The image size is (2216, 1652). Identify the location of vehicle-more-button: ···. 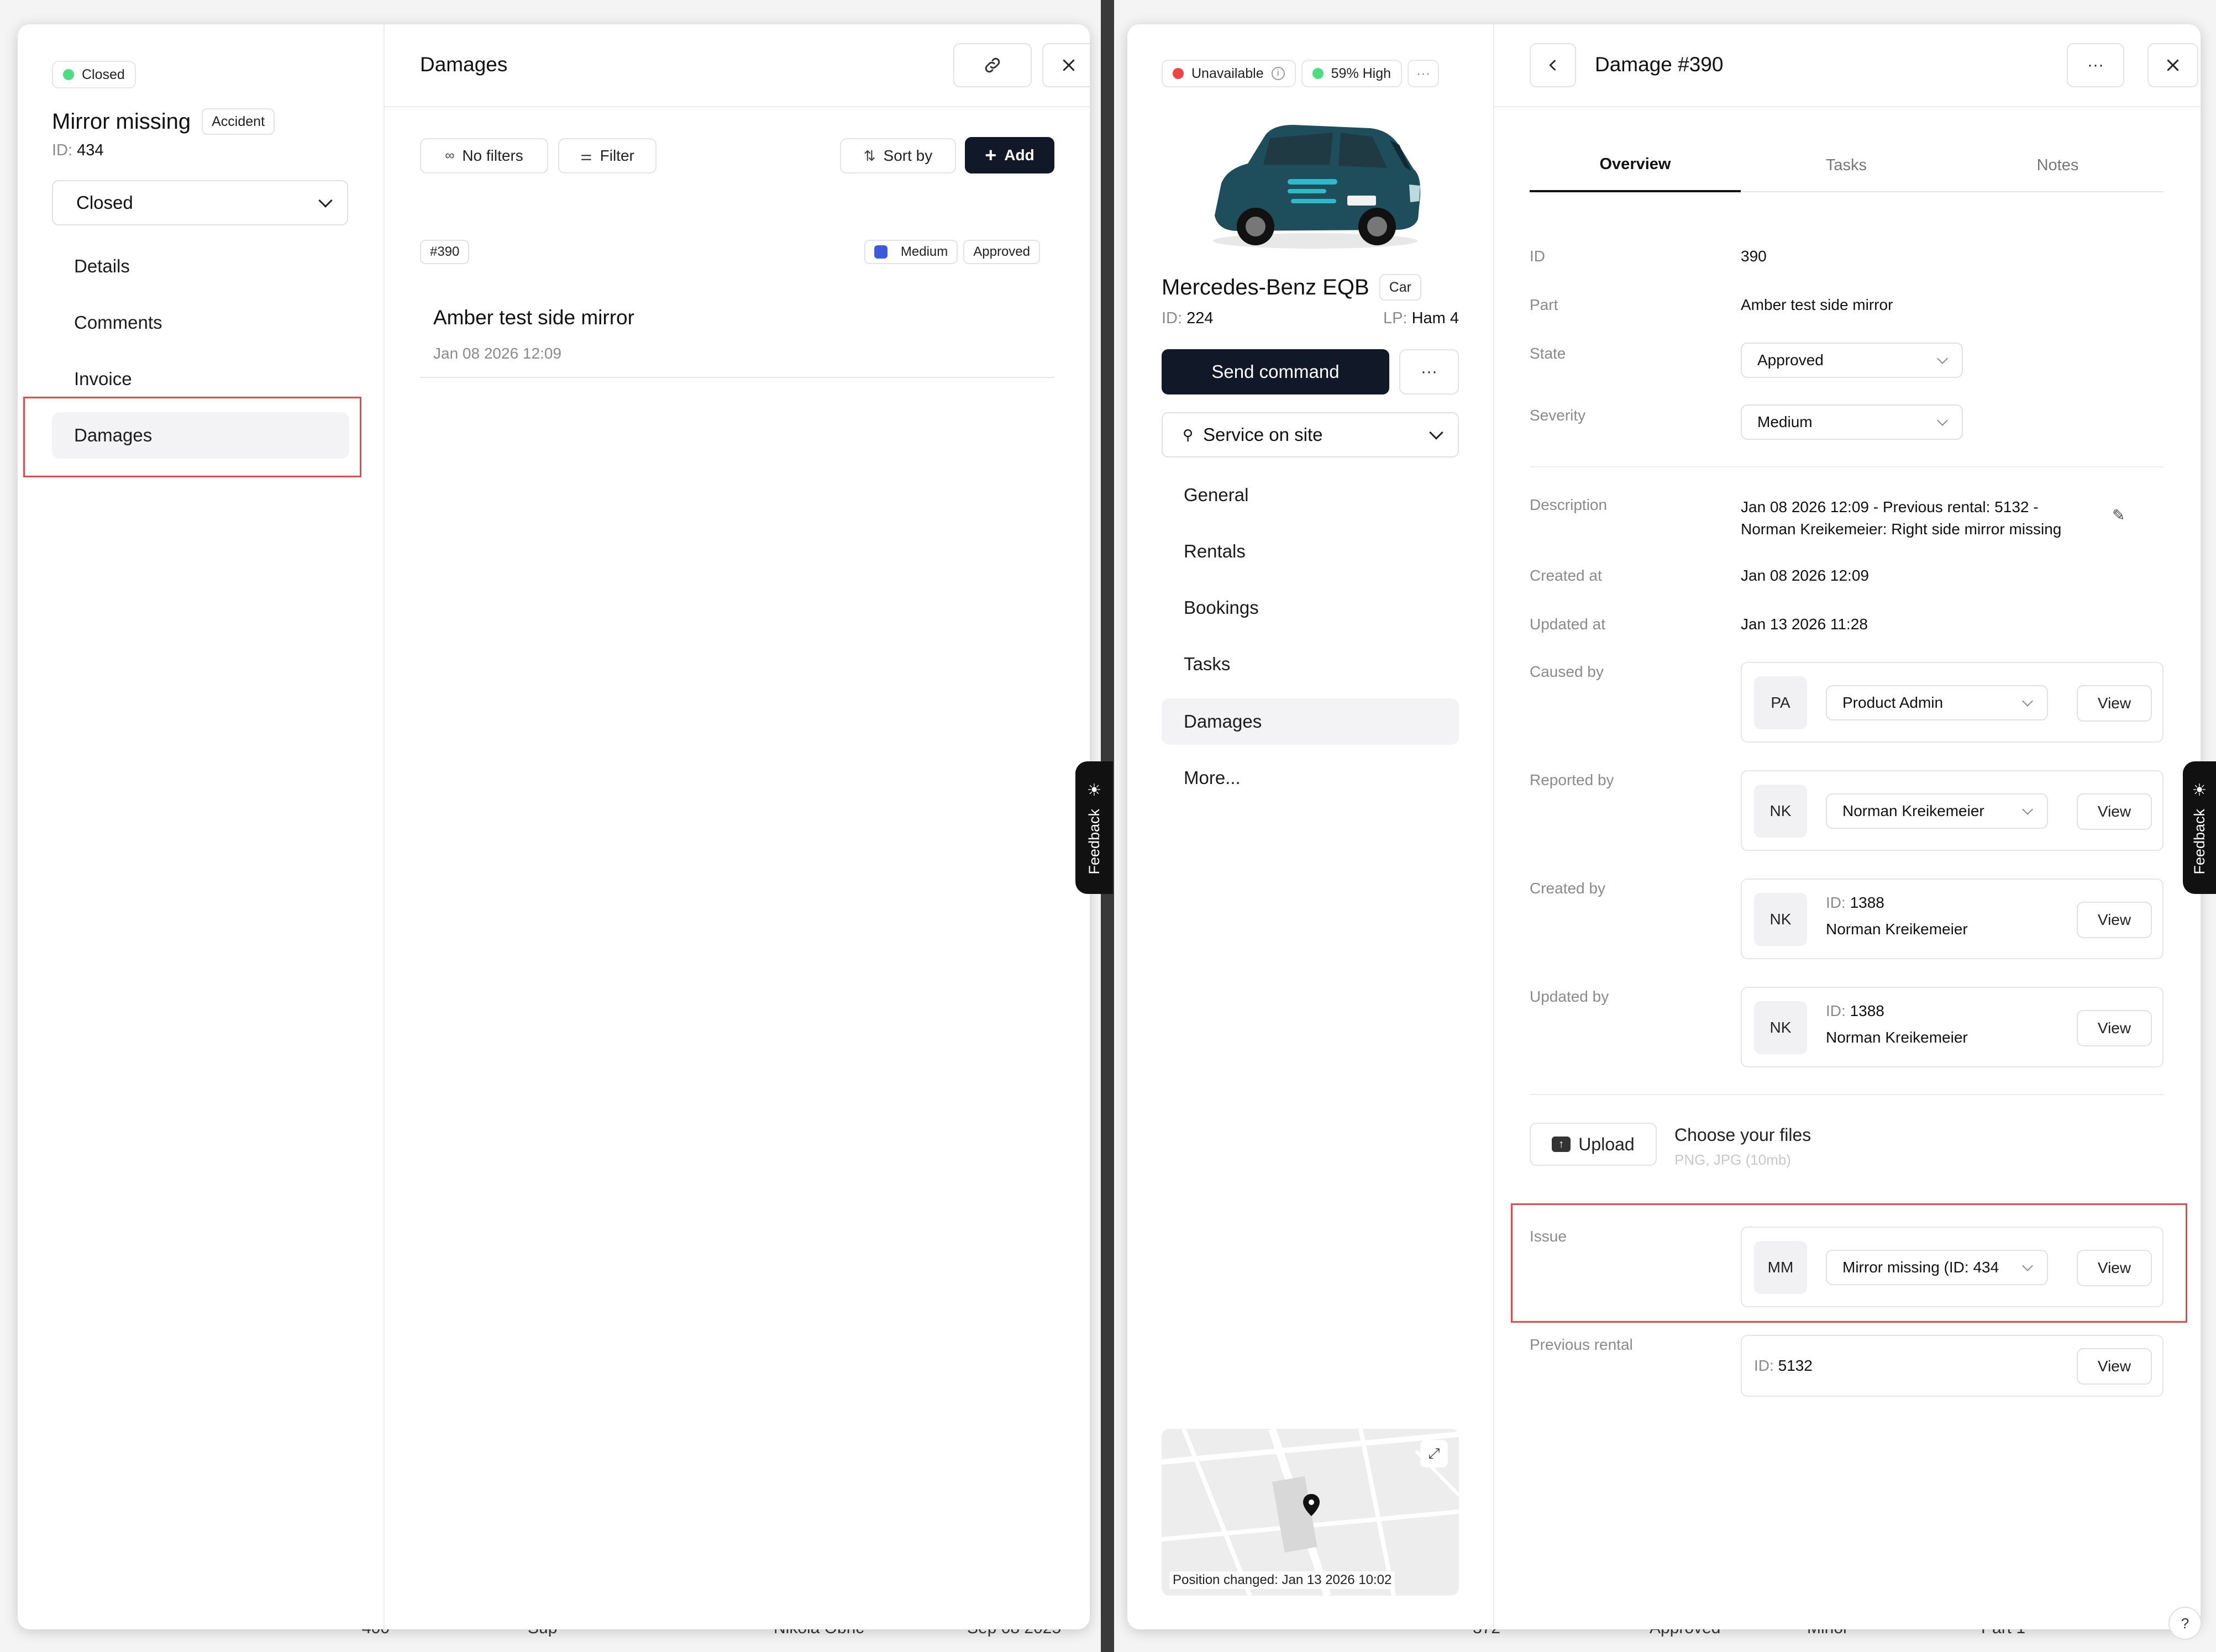
(1429, 371).